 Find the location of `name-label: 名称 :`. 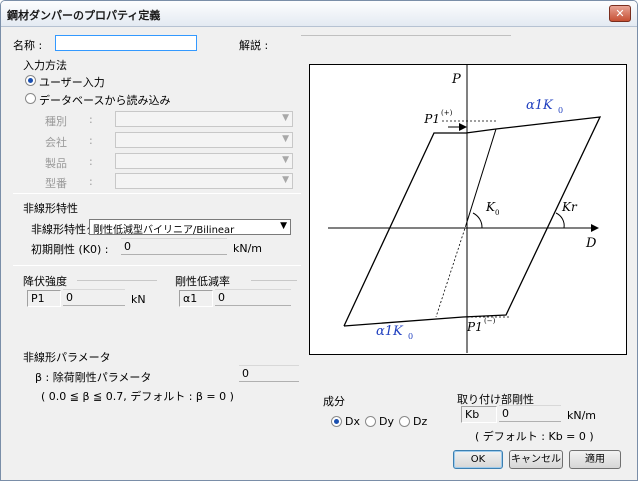

name-label: 名称 : is located at coordinates (28, 45).